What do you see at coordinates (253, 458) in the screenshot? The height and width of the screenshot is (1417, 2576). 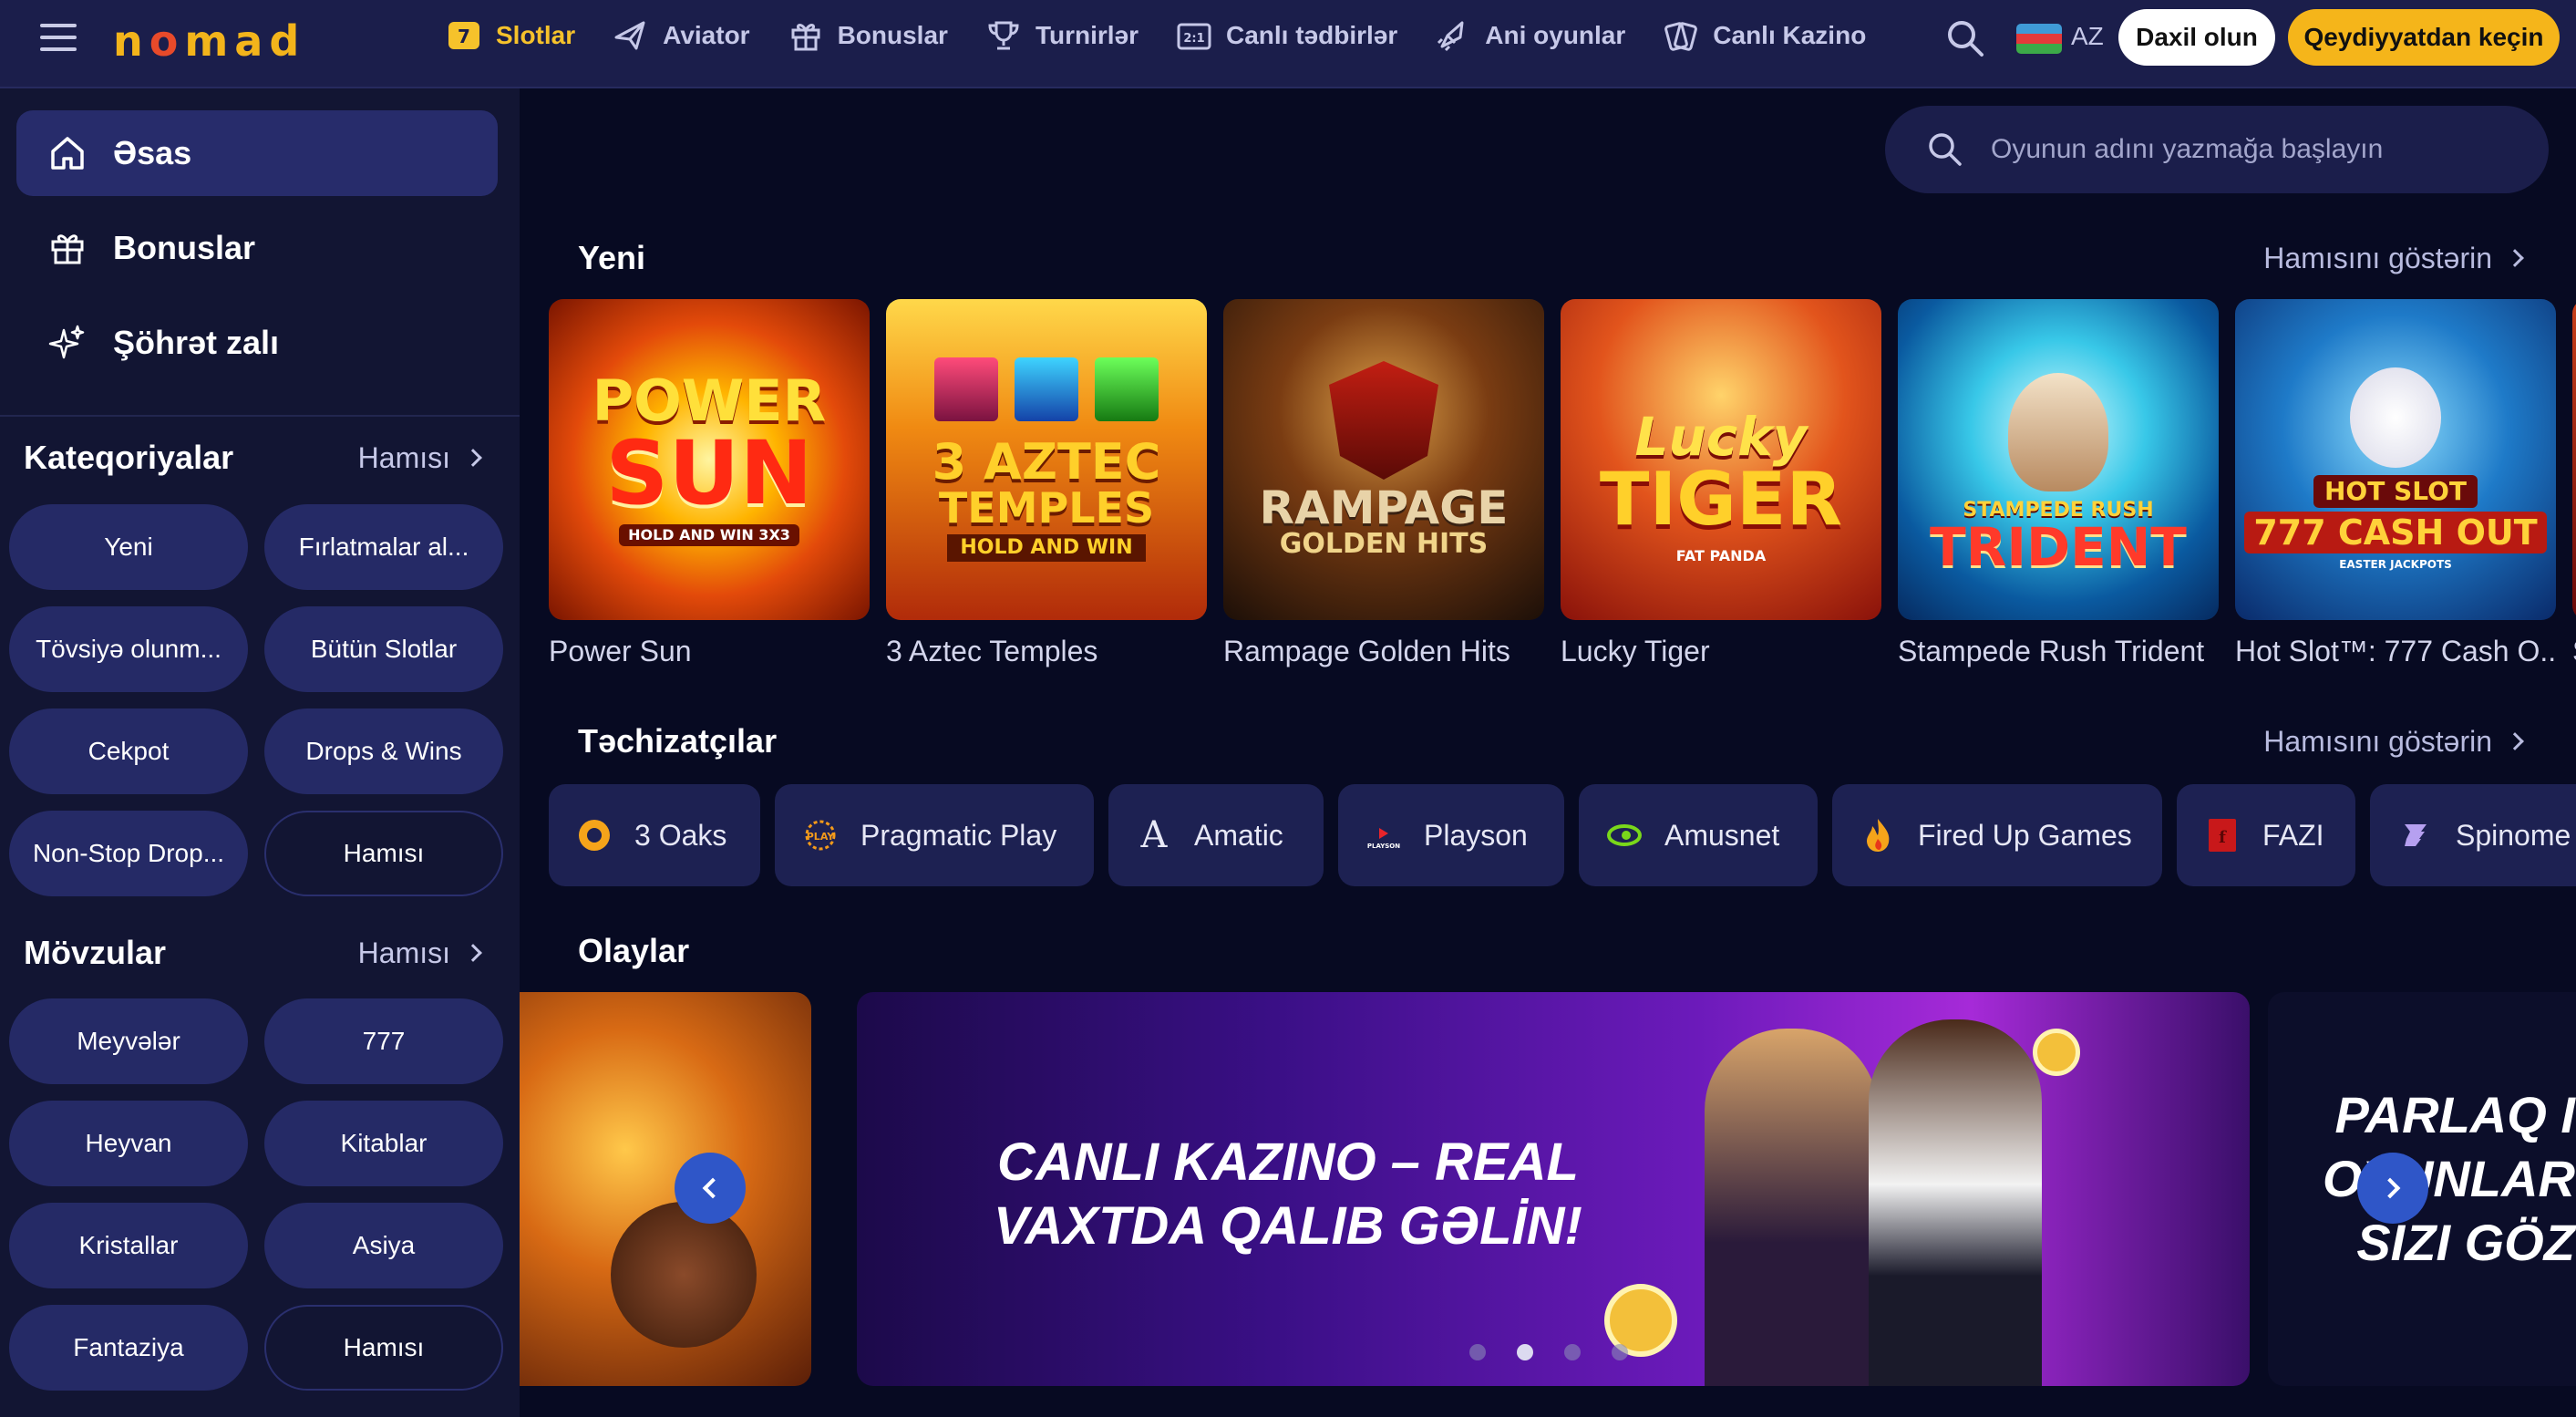 I see `categories-header: Kateqoriyalar Hamısı` at bounding box center [253, 458].